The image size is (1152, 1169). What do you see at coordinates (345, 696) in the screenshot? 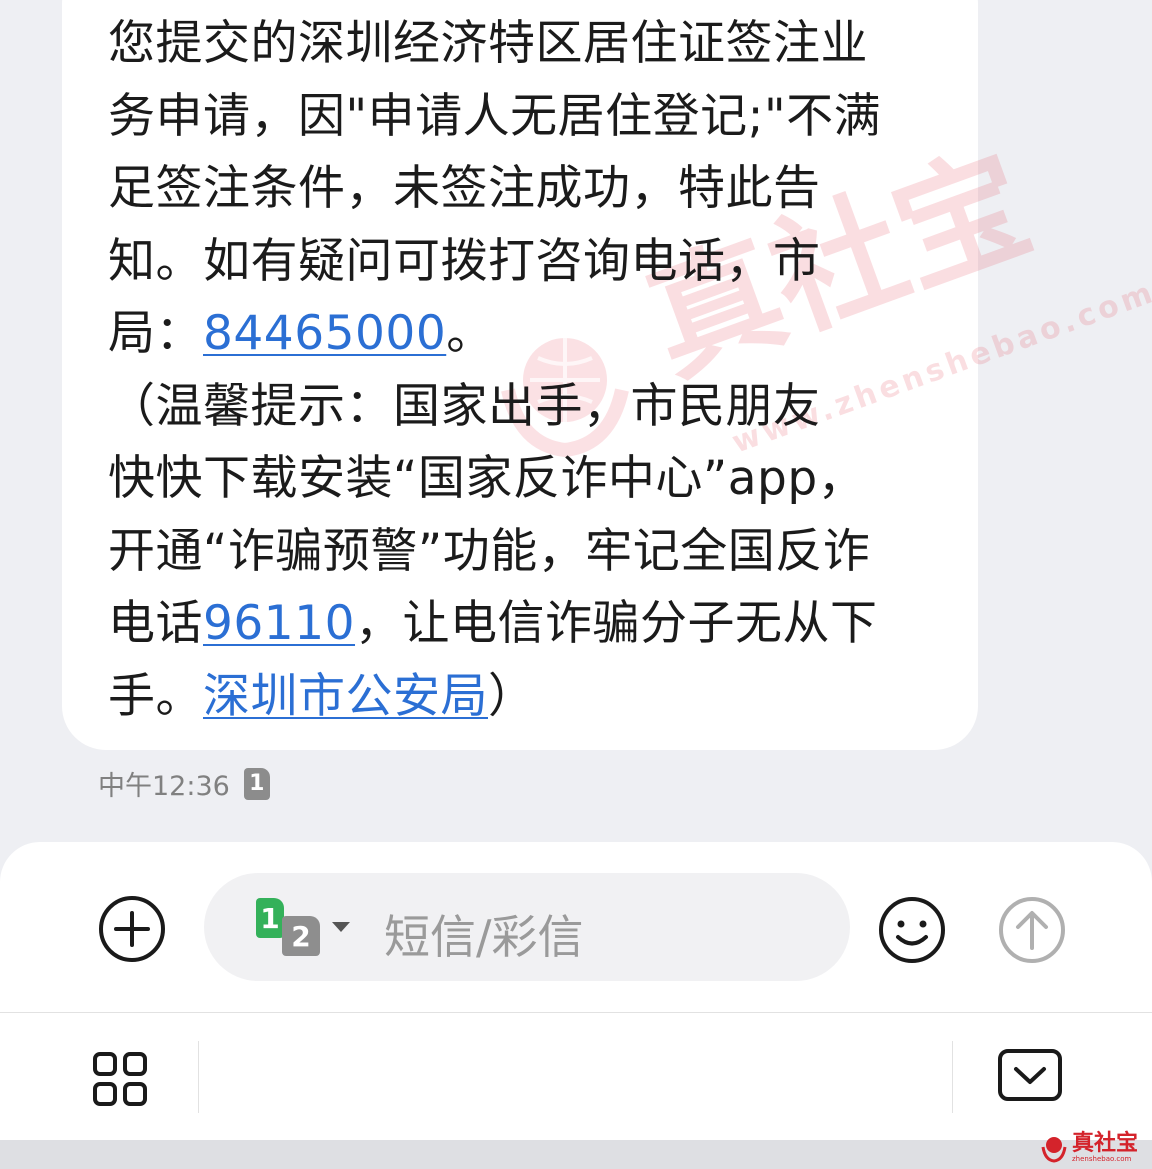
I see `message-link: 深圳市公安局` at bounding box center [345, 696].